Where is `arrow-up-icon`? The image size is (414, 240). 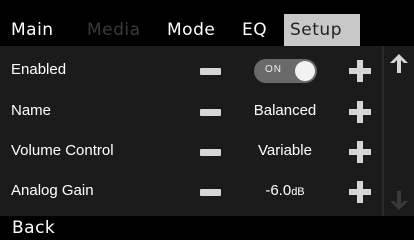
arrow-up-icon is located at coordinates (399, 63).